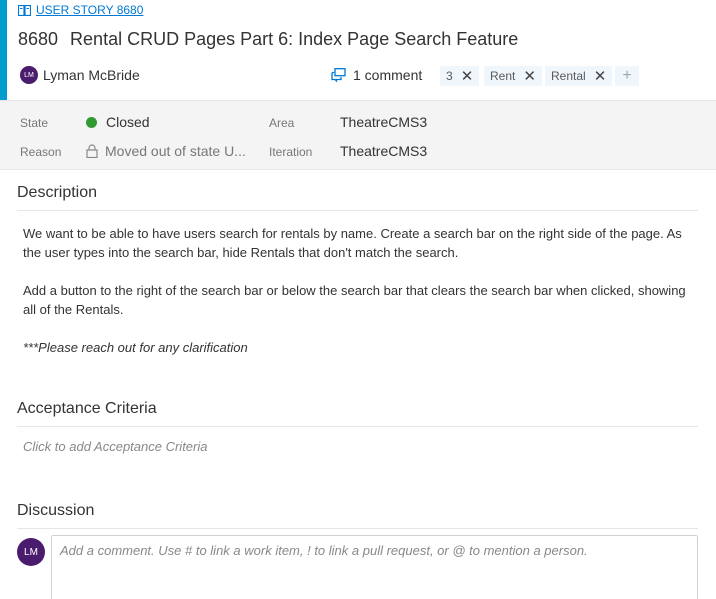 This screenshot has width=716, height=599. What do you see at coordinates (91, 122) in the screenshot?
I see `state-indicator-icon` at bounding box center [91, 122].